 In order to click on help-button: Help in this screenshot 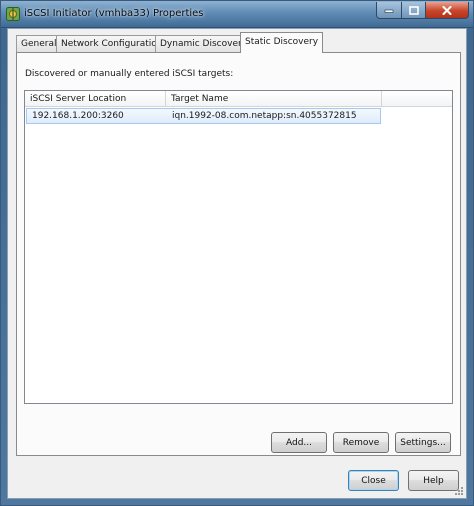, I will do `click(433, 480)`.